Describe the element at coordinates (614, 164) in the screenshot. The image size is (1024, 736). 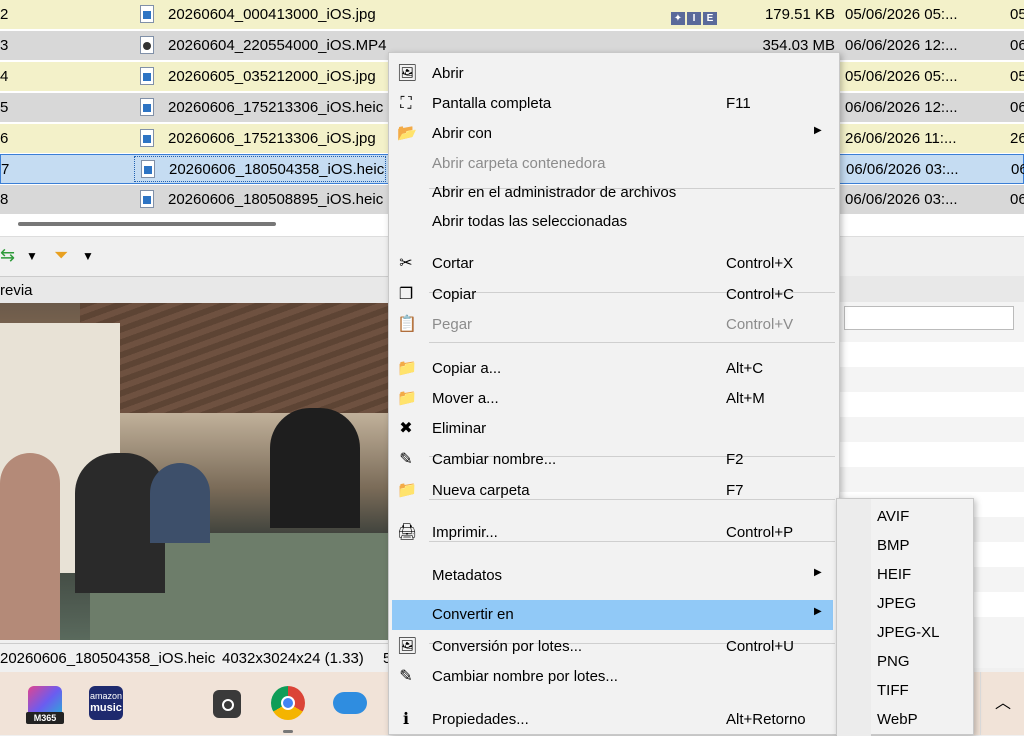
I see `menu-item-abrir-carpeta: Abrir carpeta contenedora` at that location.